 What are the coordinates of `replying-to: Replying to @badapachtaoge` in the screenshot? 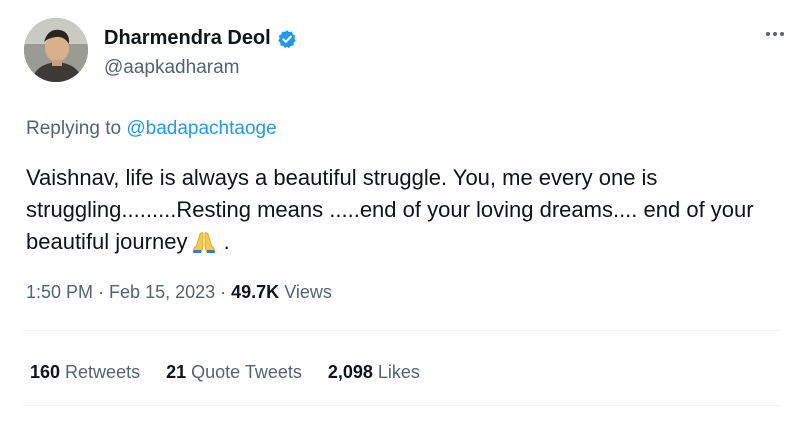 It's located at (151, 129).